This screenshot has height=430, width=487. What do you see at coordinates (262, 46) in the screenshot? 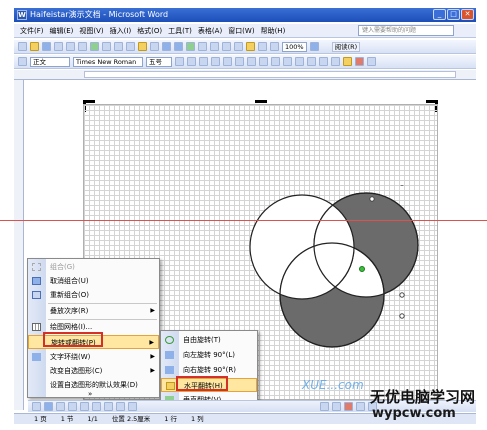
I see `document-map-icon` at bounding box center [262, 46].